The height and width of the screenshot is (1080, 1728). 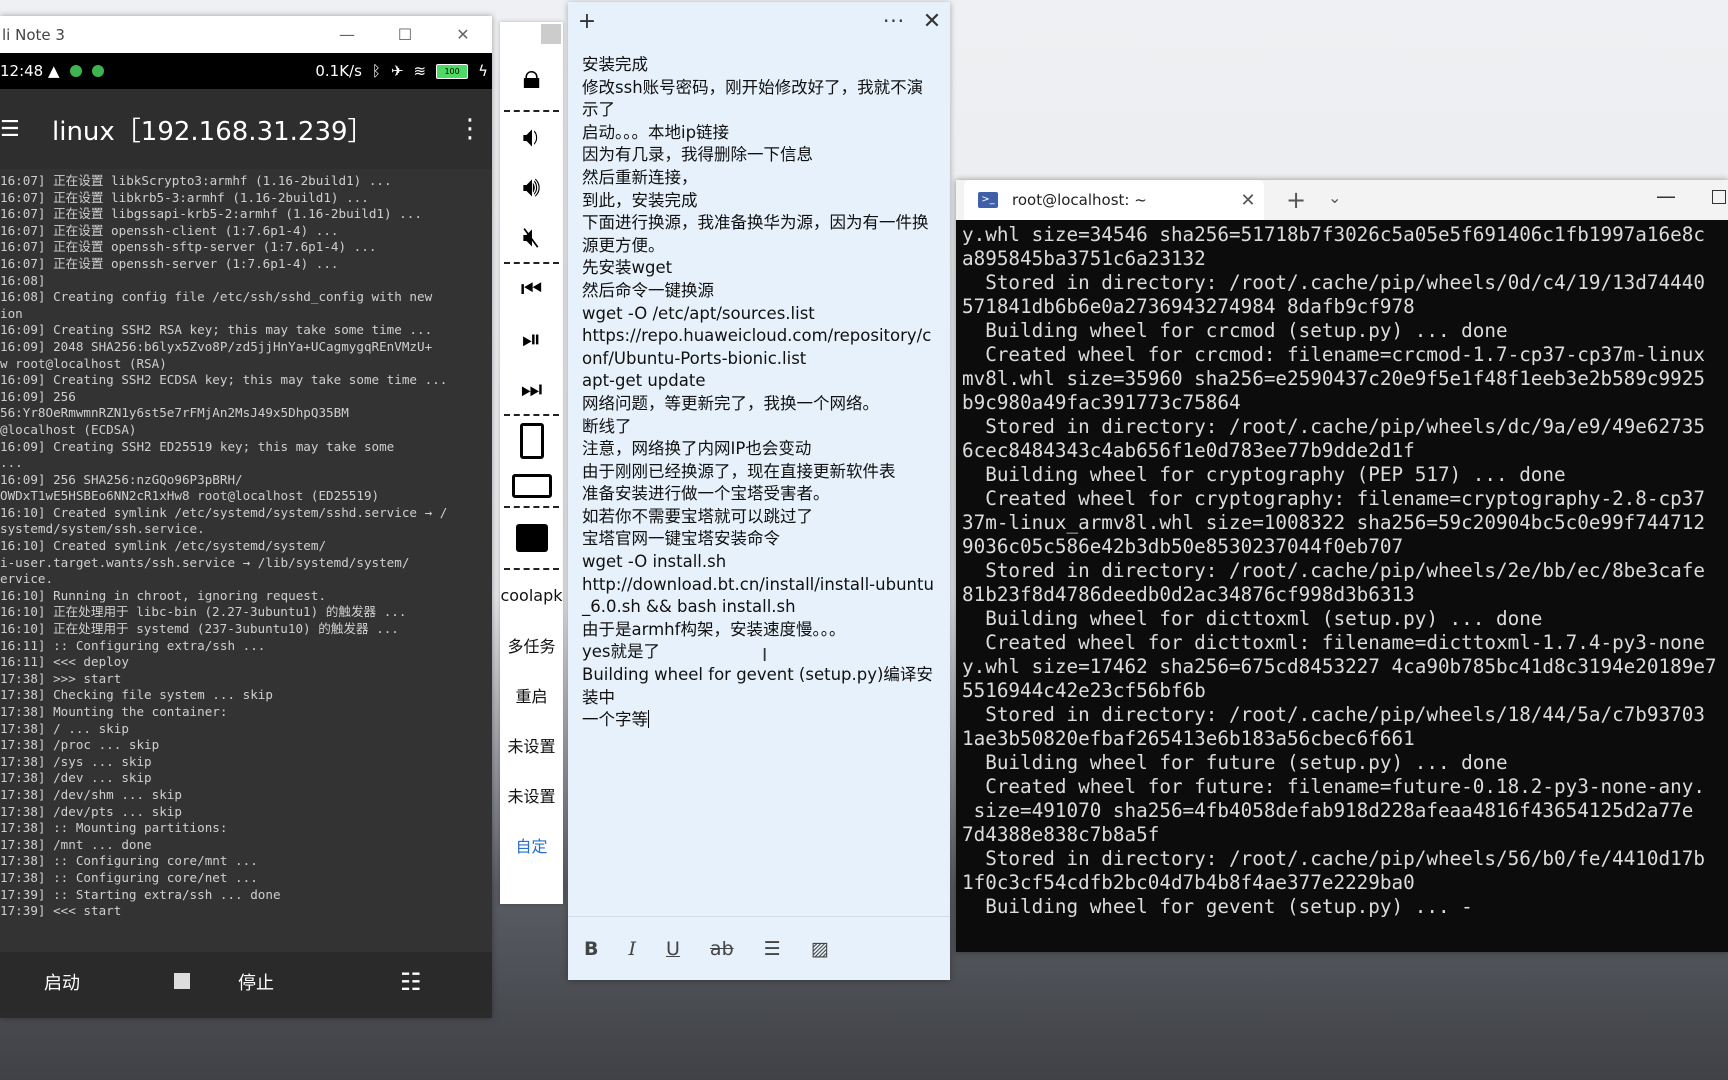 I want to click on unset-button-2: 未设置, so click(x=531, y=795).